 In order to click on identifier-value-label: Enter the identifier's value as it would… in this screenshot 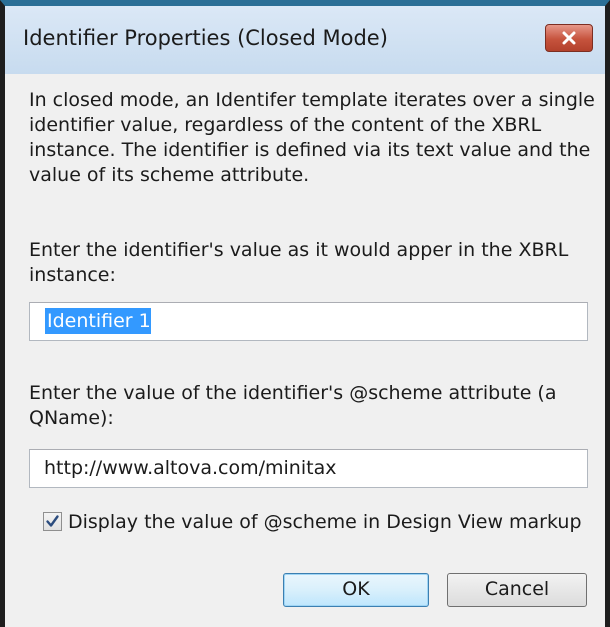, I will do `click(299, 262)`.